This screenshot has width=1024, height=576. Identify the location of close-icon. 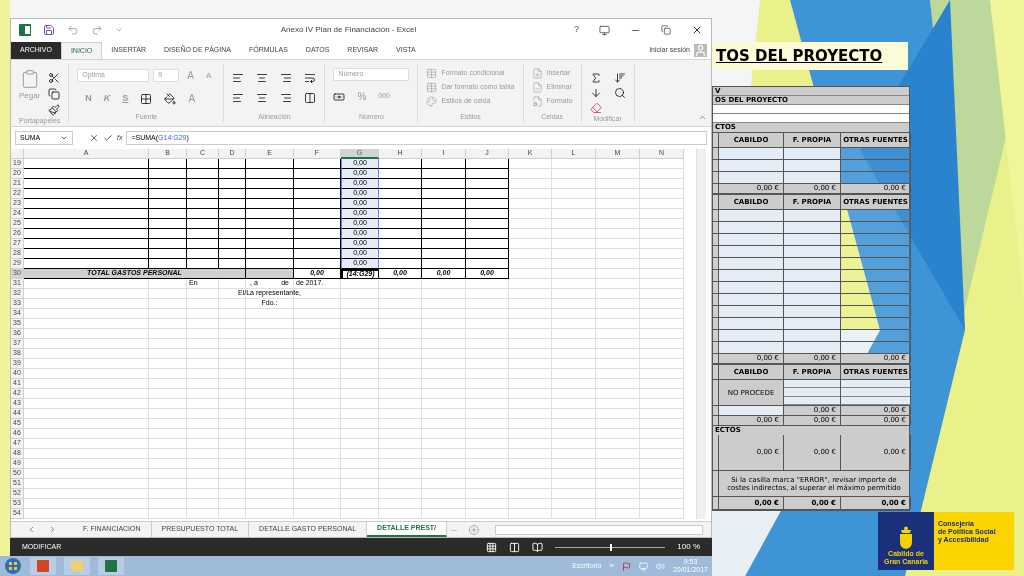
(697, 30).